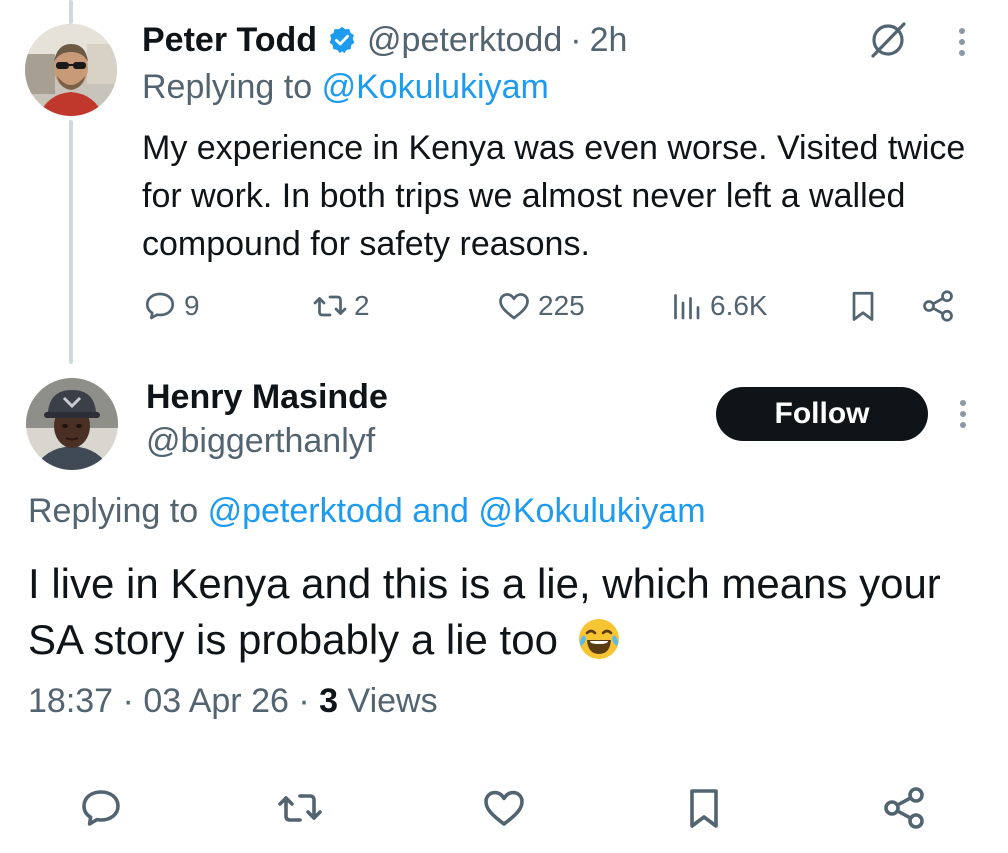  Describe the element at coordinates (71, 70) in the screenshot. I see `avatar-peter-todd` at that location.